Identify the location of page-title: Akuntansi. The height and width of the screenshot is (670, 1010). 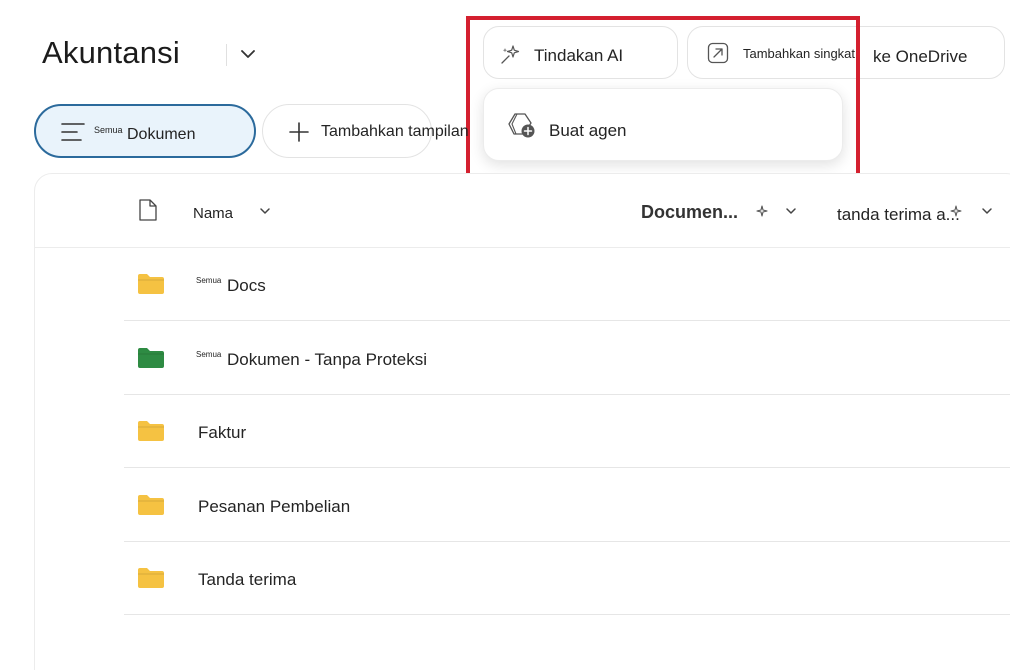
(111, 52).